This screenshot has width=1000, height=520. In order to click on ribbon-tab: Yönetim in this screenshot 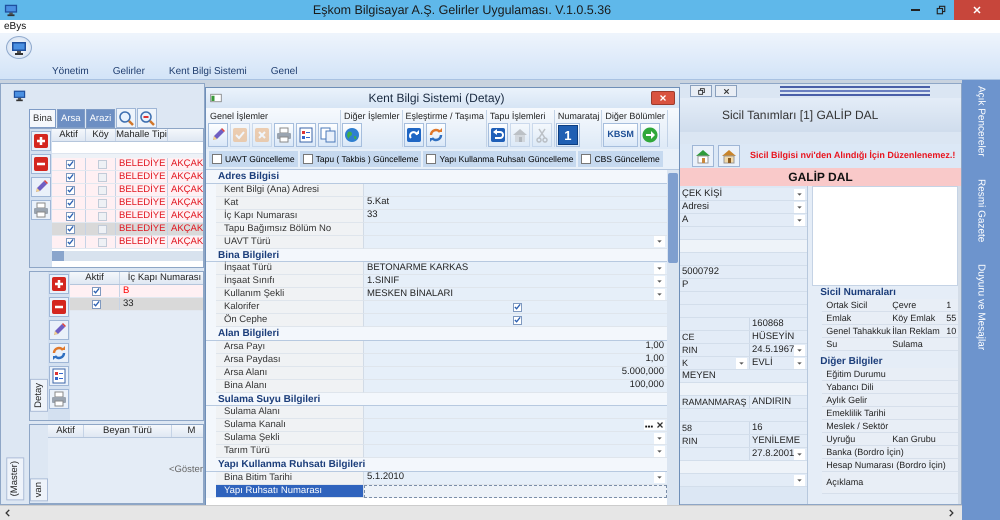, I will do `click(70, 71)`.